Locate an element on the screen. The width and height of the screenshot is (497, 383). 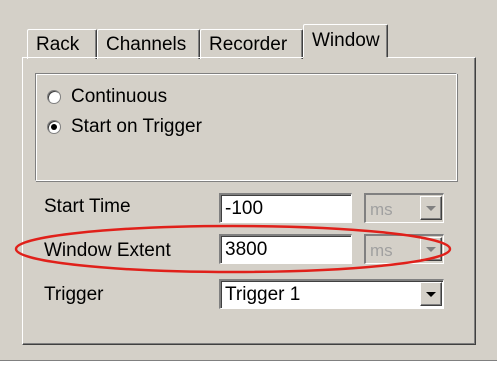
radio-button-checked-icon is located at coordinates (54, 127).